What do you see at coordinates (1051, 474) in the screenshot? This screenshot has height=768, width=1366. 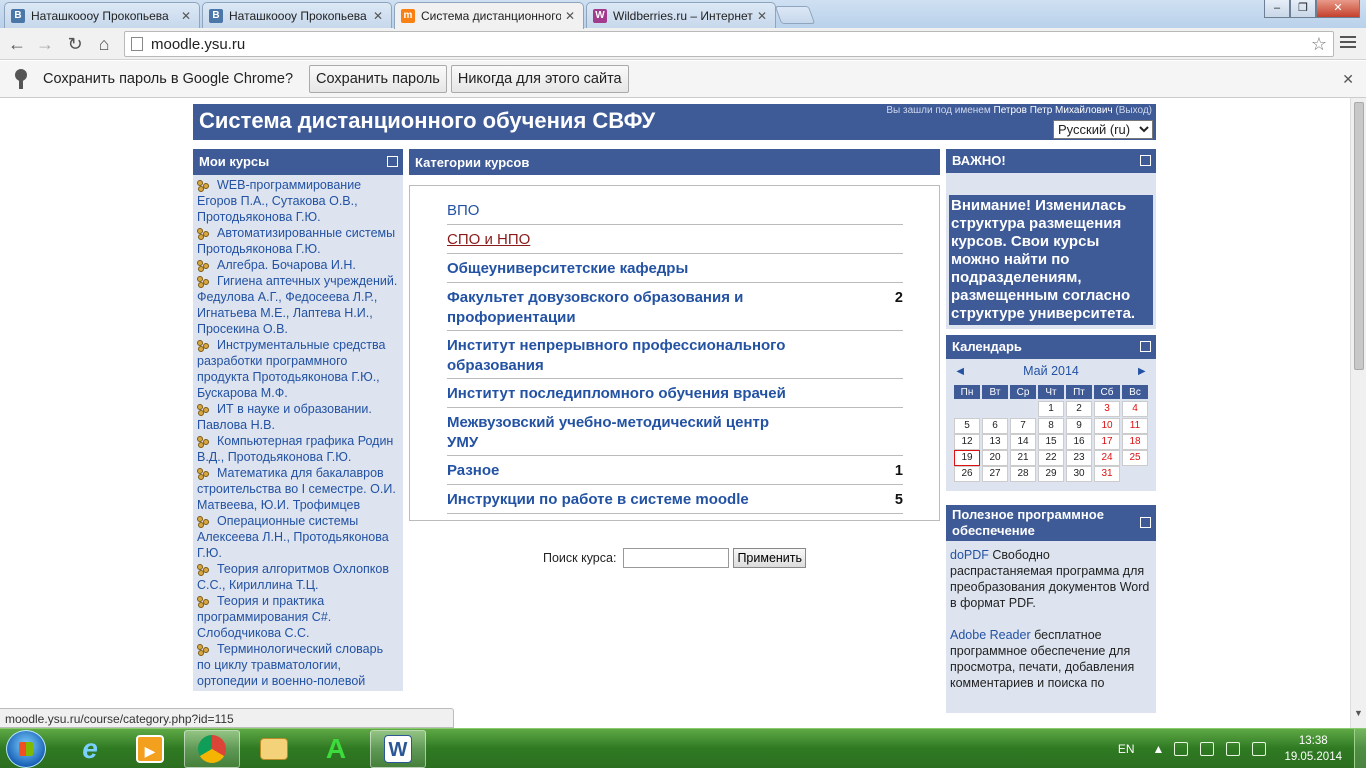 I see `calendar-day: 29` at bounding box center [1051, 474].